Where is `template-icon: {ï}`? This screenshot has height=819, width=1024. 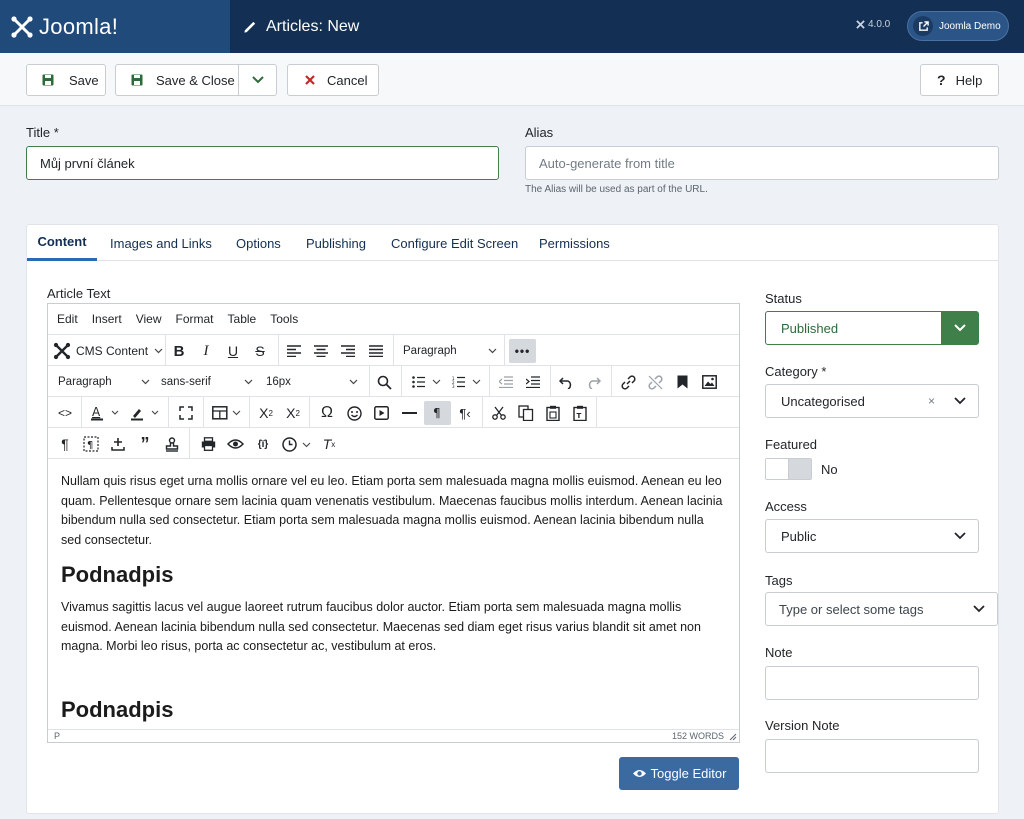
template-icon: {ï} is located at coordinates (263, 444).